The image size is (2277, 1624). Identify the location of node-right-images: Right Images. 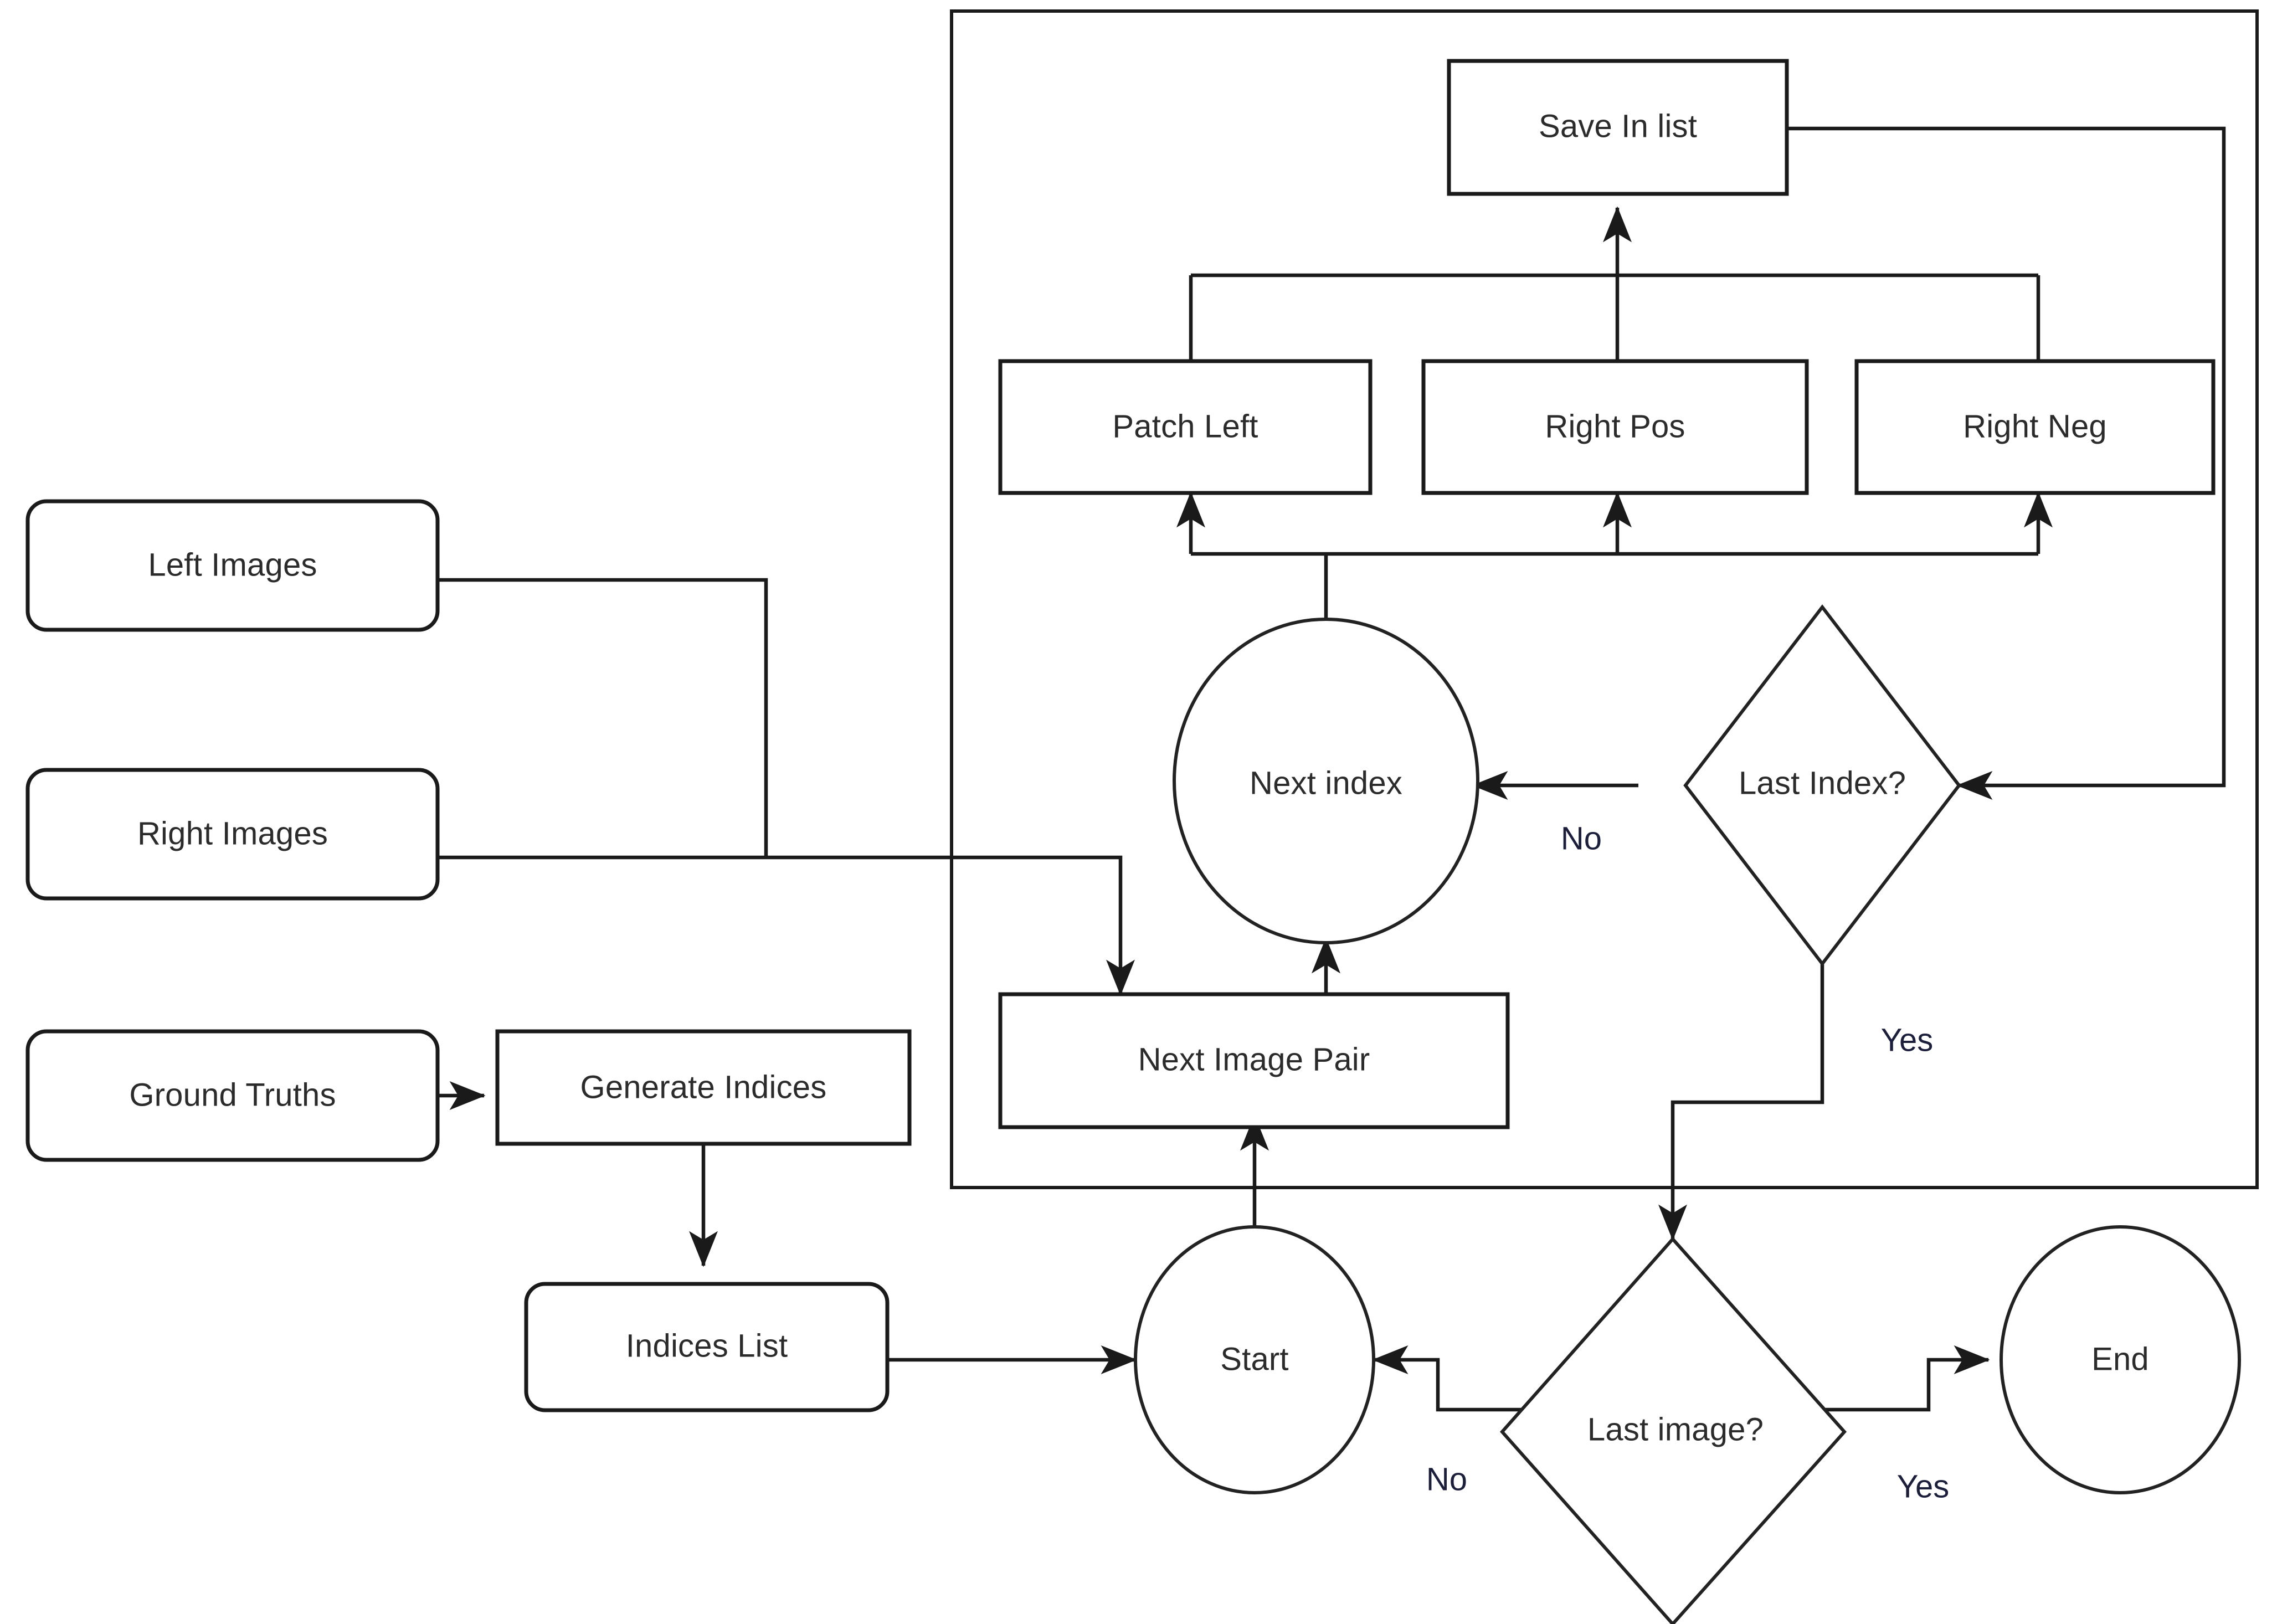
(232, 834).